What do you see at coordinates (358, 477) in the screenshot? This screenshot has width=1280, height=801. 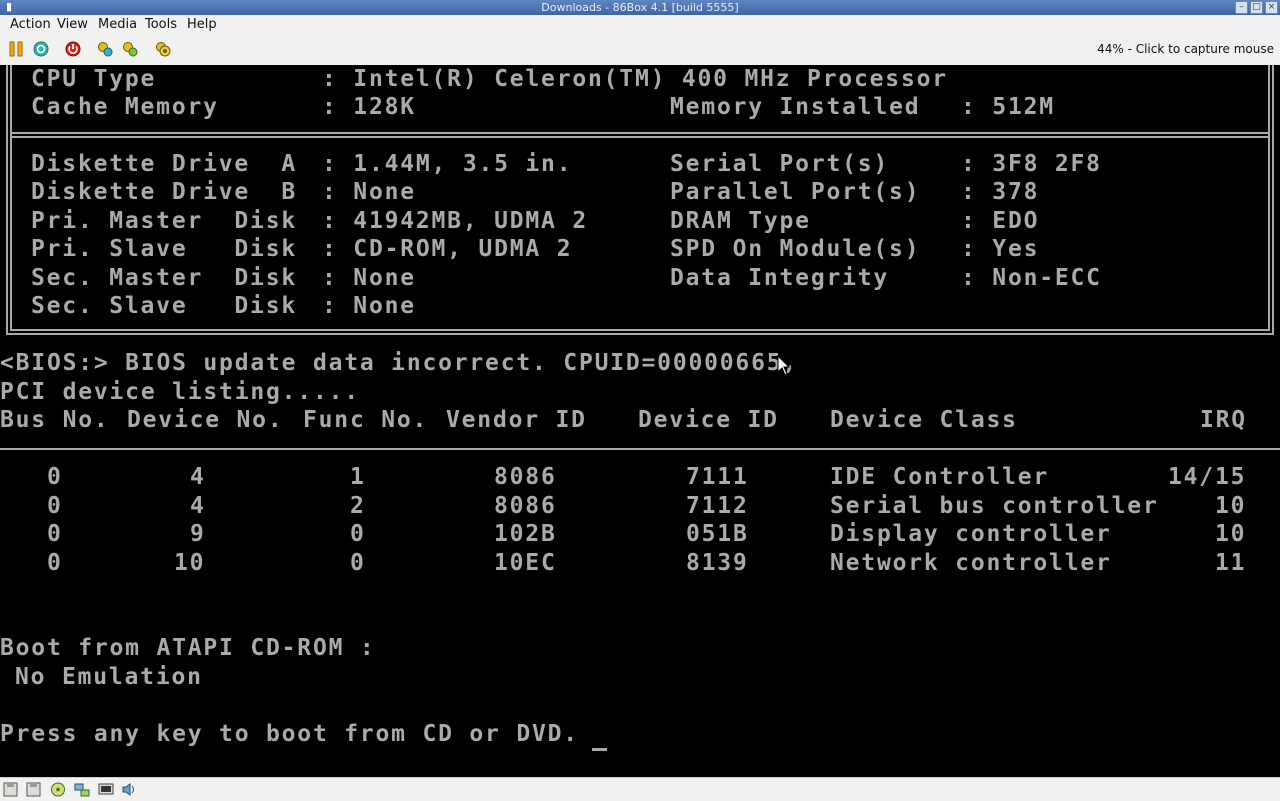 I see `pci-cell-func: 1` at bounding box center [358, 477].